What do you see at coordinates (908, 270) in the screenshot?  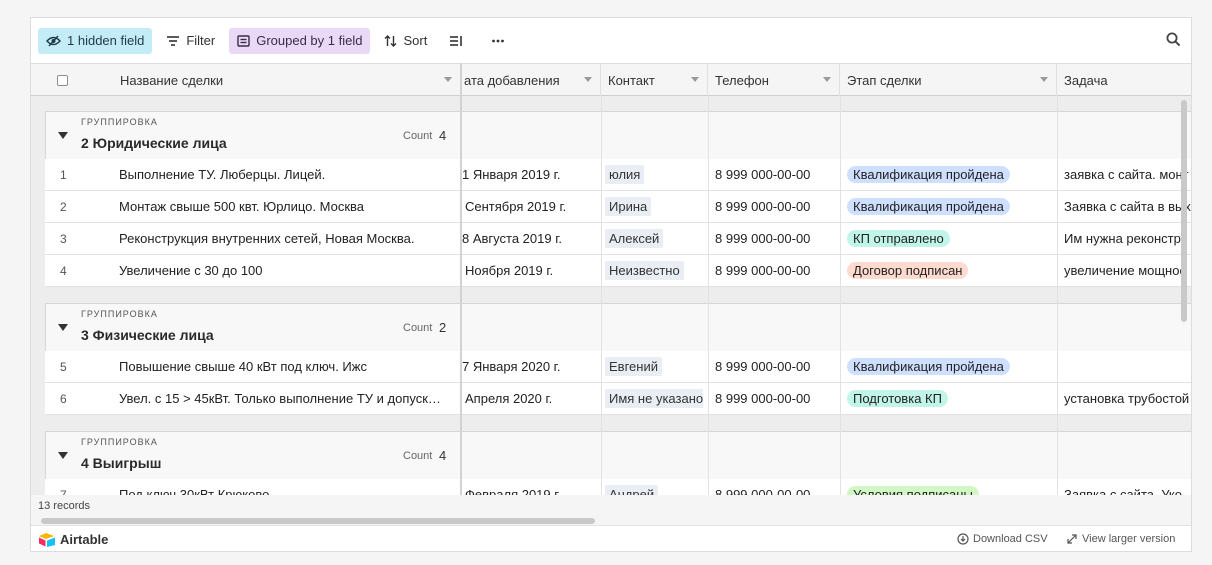 I see `stage-pill: Договор подписан` at bounding box center [908, 270].